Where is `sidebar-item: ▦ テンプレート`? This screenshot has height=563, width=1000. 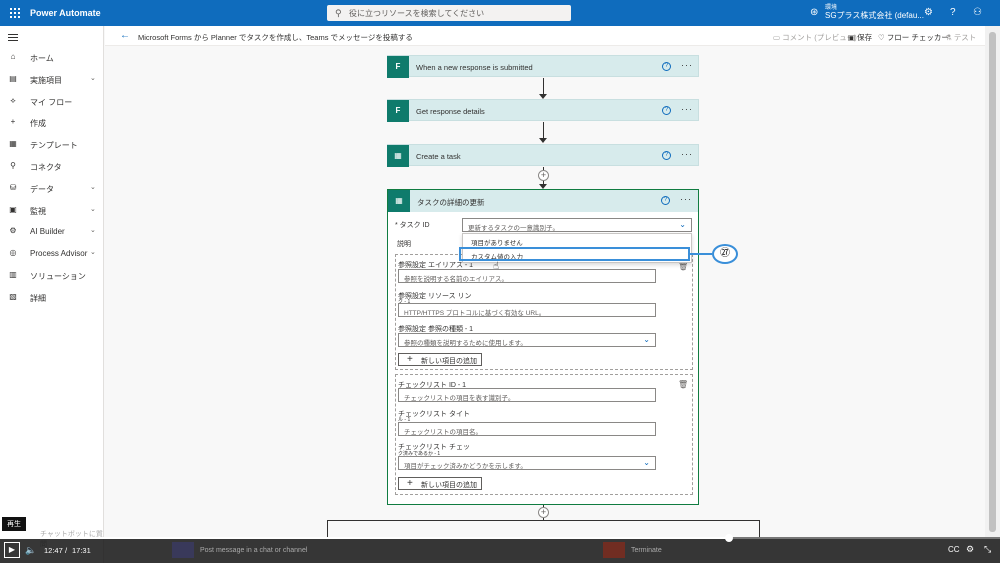
sidebar-item: ▦ テンプレート is located at coordinates (52, 145).